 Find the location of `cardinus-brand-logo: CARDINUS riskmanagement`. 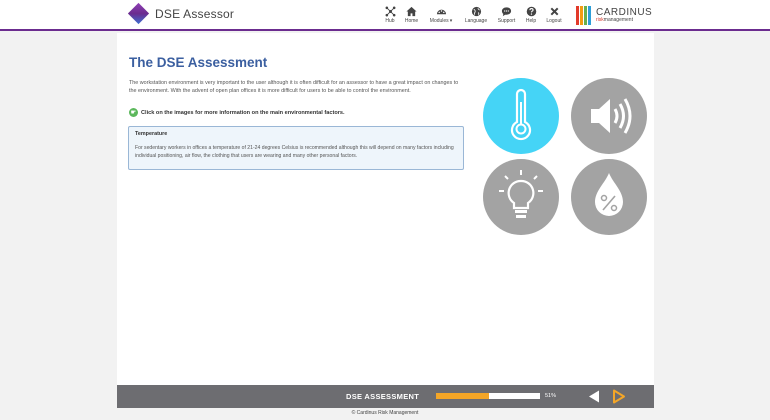

cardinus-brand-logo: CARDINUS riskmanagement is located at coordinates (614, 15).